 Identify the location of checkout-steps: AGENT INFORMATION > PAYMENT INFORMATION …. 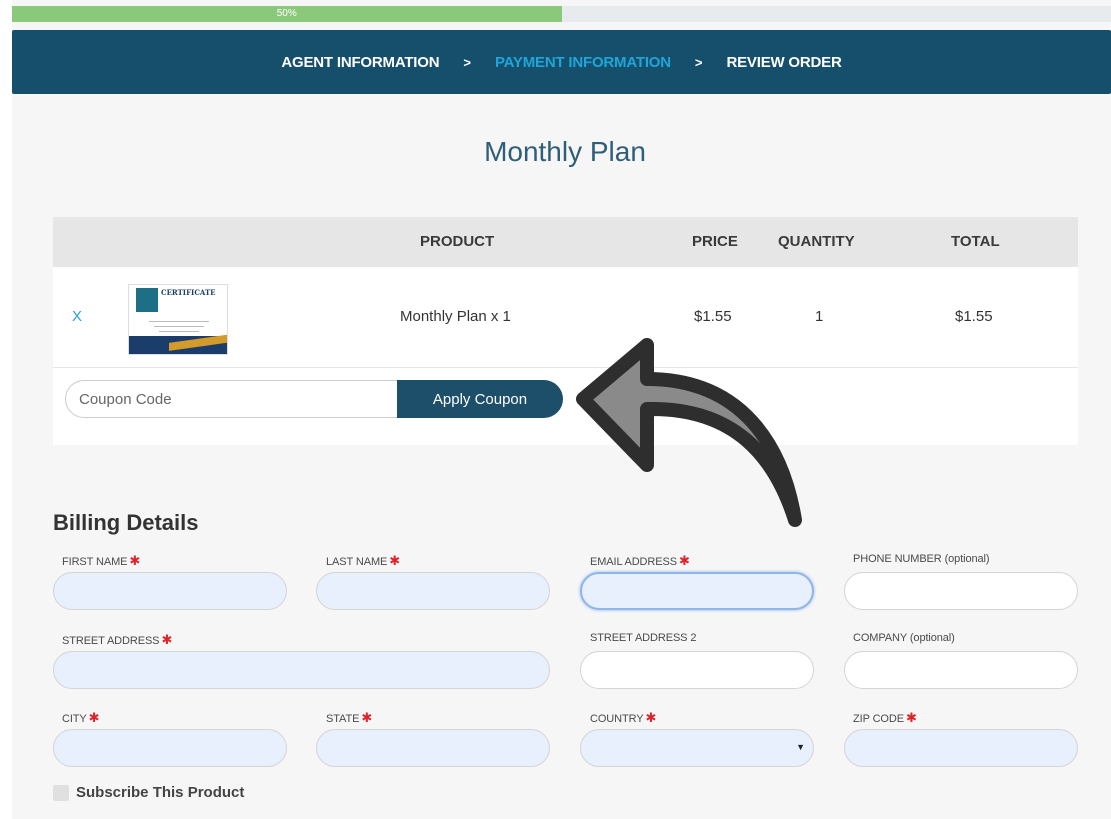
(561, 62).